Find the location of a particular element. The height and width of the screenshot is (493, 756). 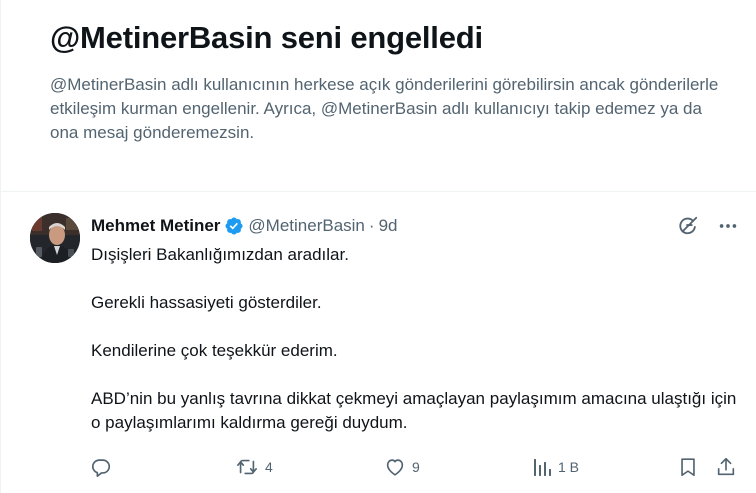

block-notice-title: @MetinerBasin seni engelledi is located at coordinates (266, 37).